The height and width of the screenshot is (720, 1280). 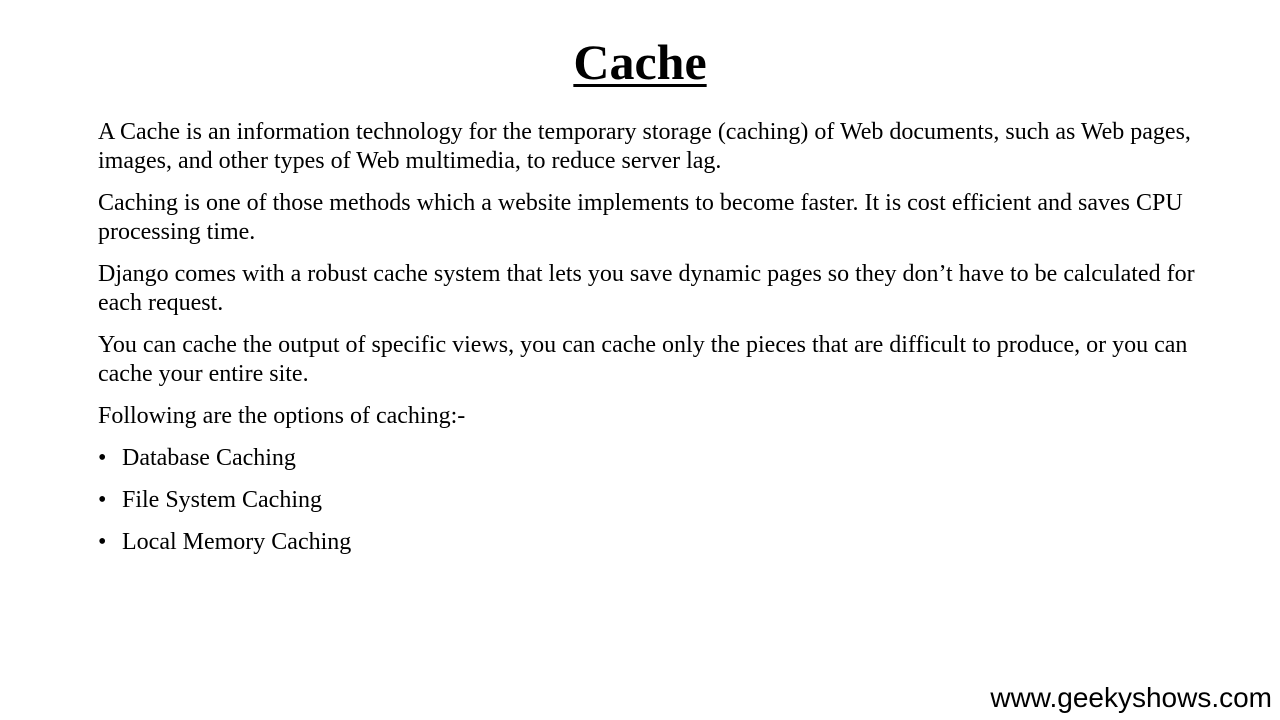 What do you see at coordinates (222, 500) in the screenshot?
I see `list-item-label: File System Caching` at bounding box center [222, 500].